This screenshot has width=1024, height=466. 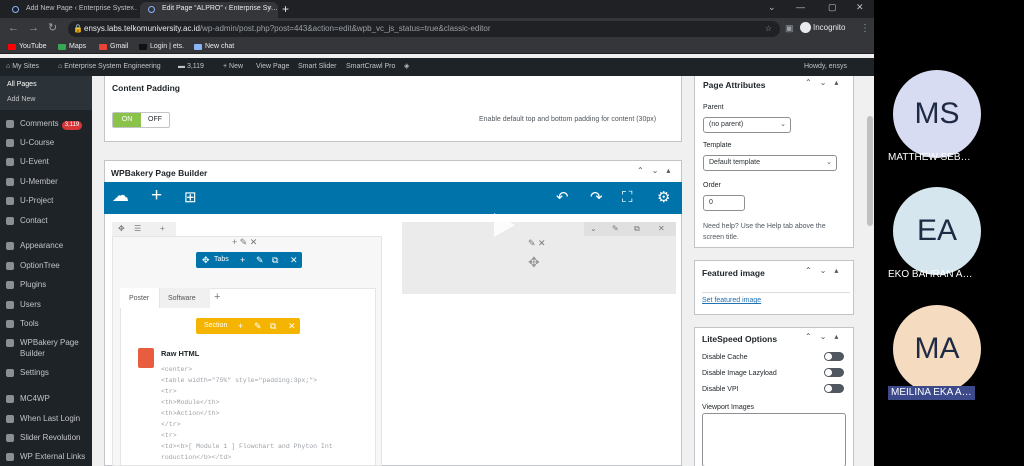 What do you see at coordinates (72, 47) in the screenshot?
I see `bookmark-maps: Maps` at bounding box center [72, 47].